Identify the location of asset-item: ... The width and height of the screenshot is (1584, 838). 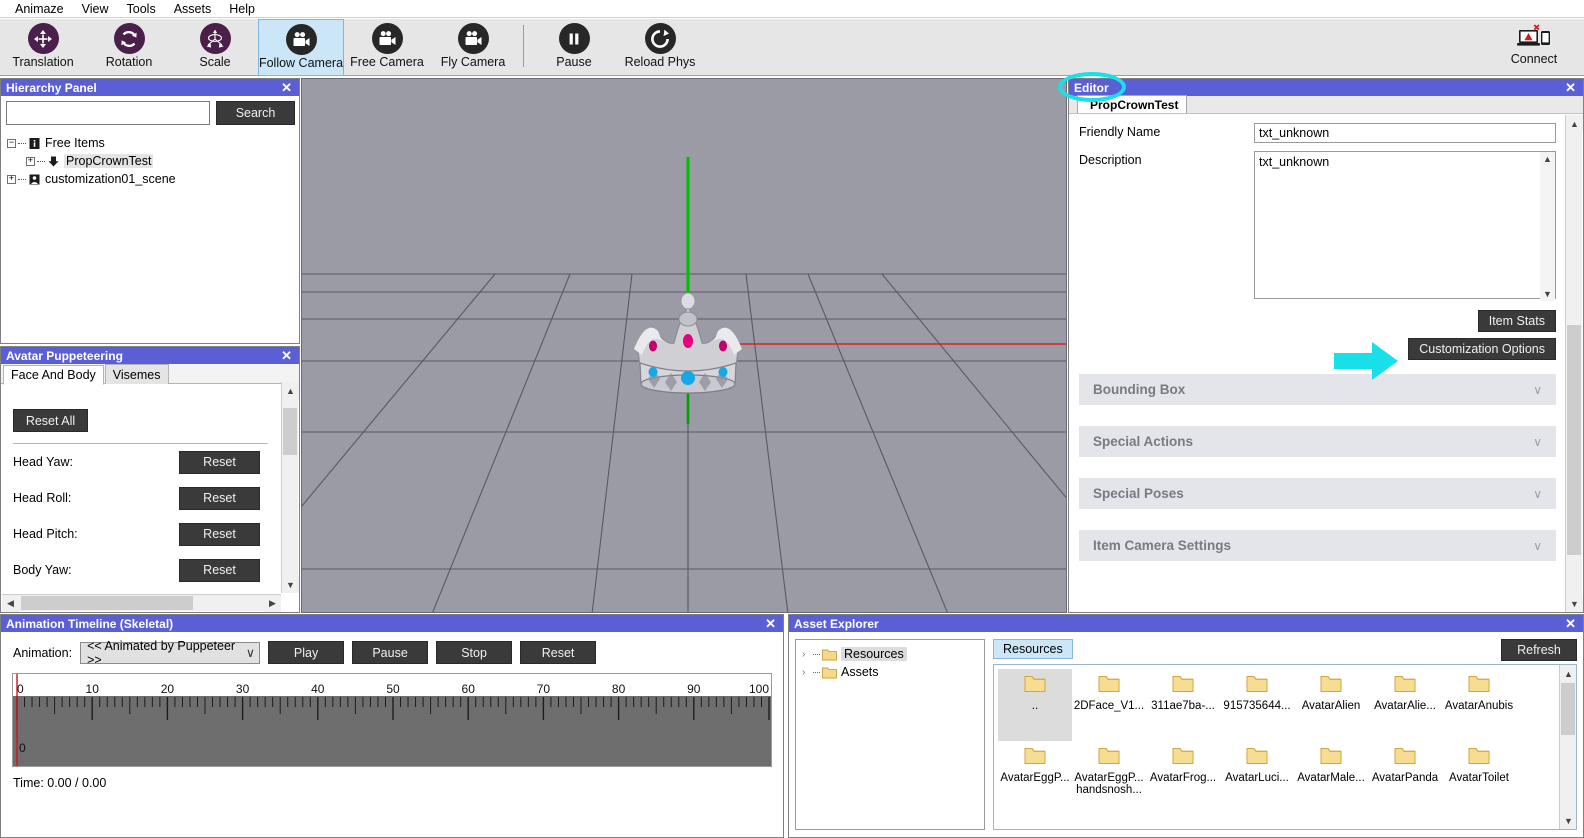
(1035, 705).